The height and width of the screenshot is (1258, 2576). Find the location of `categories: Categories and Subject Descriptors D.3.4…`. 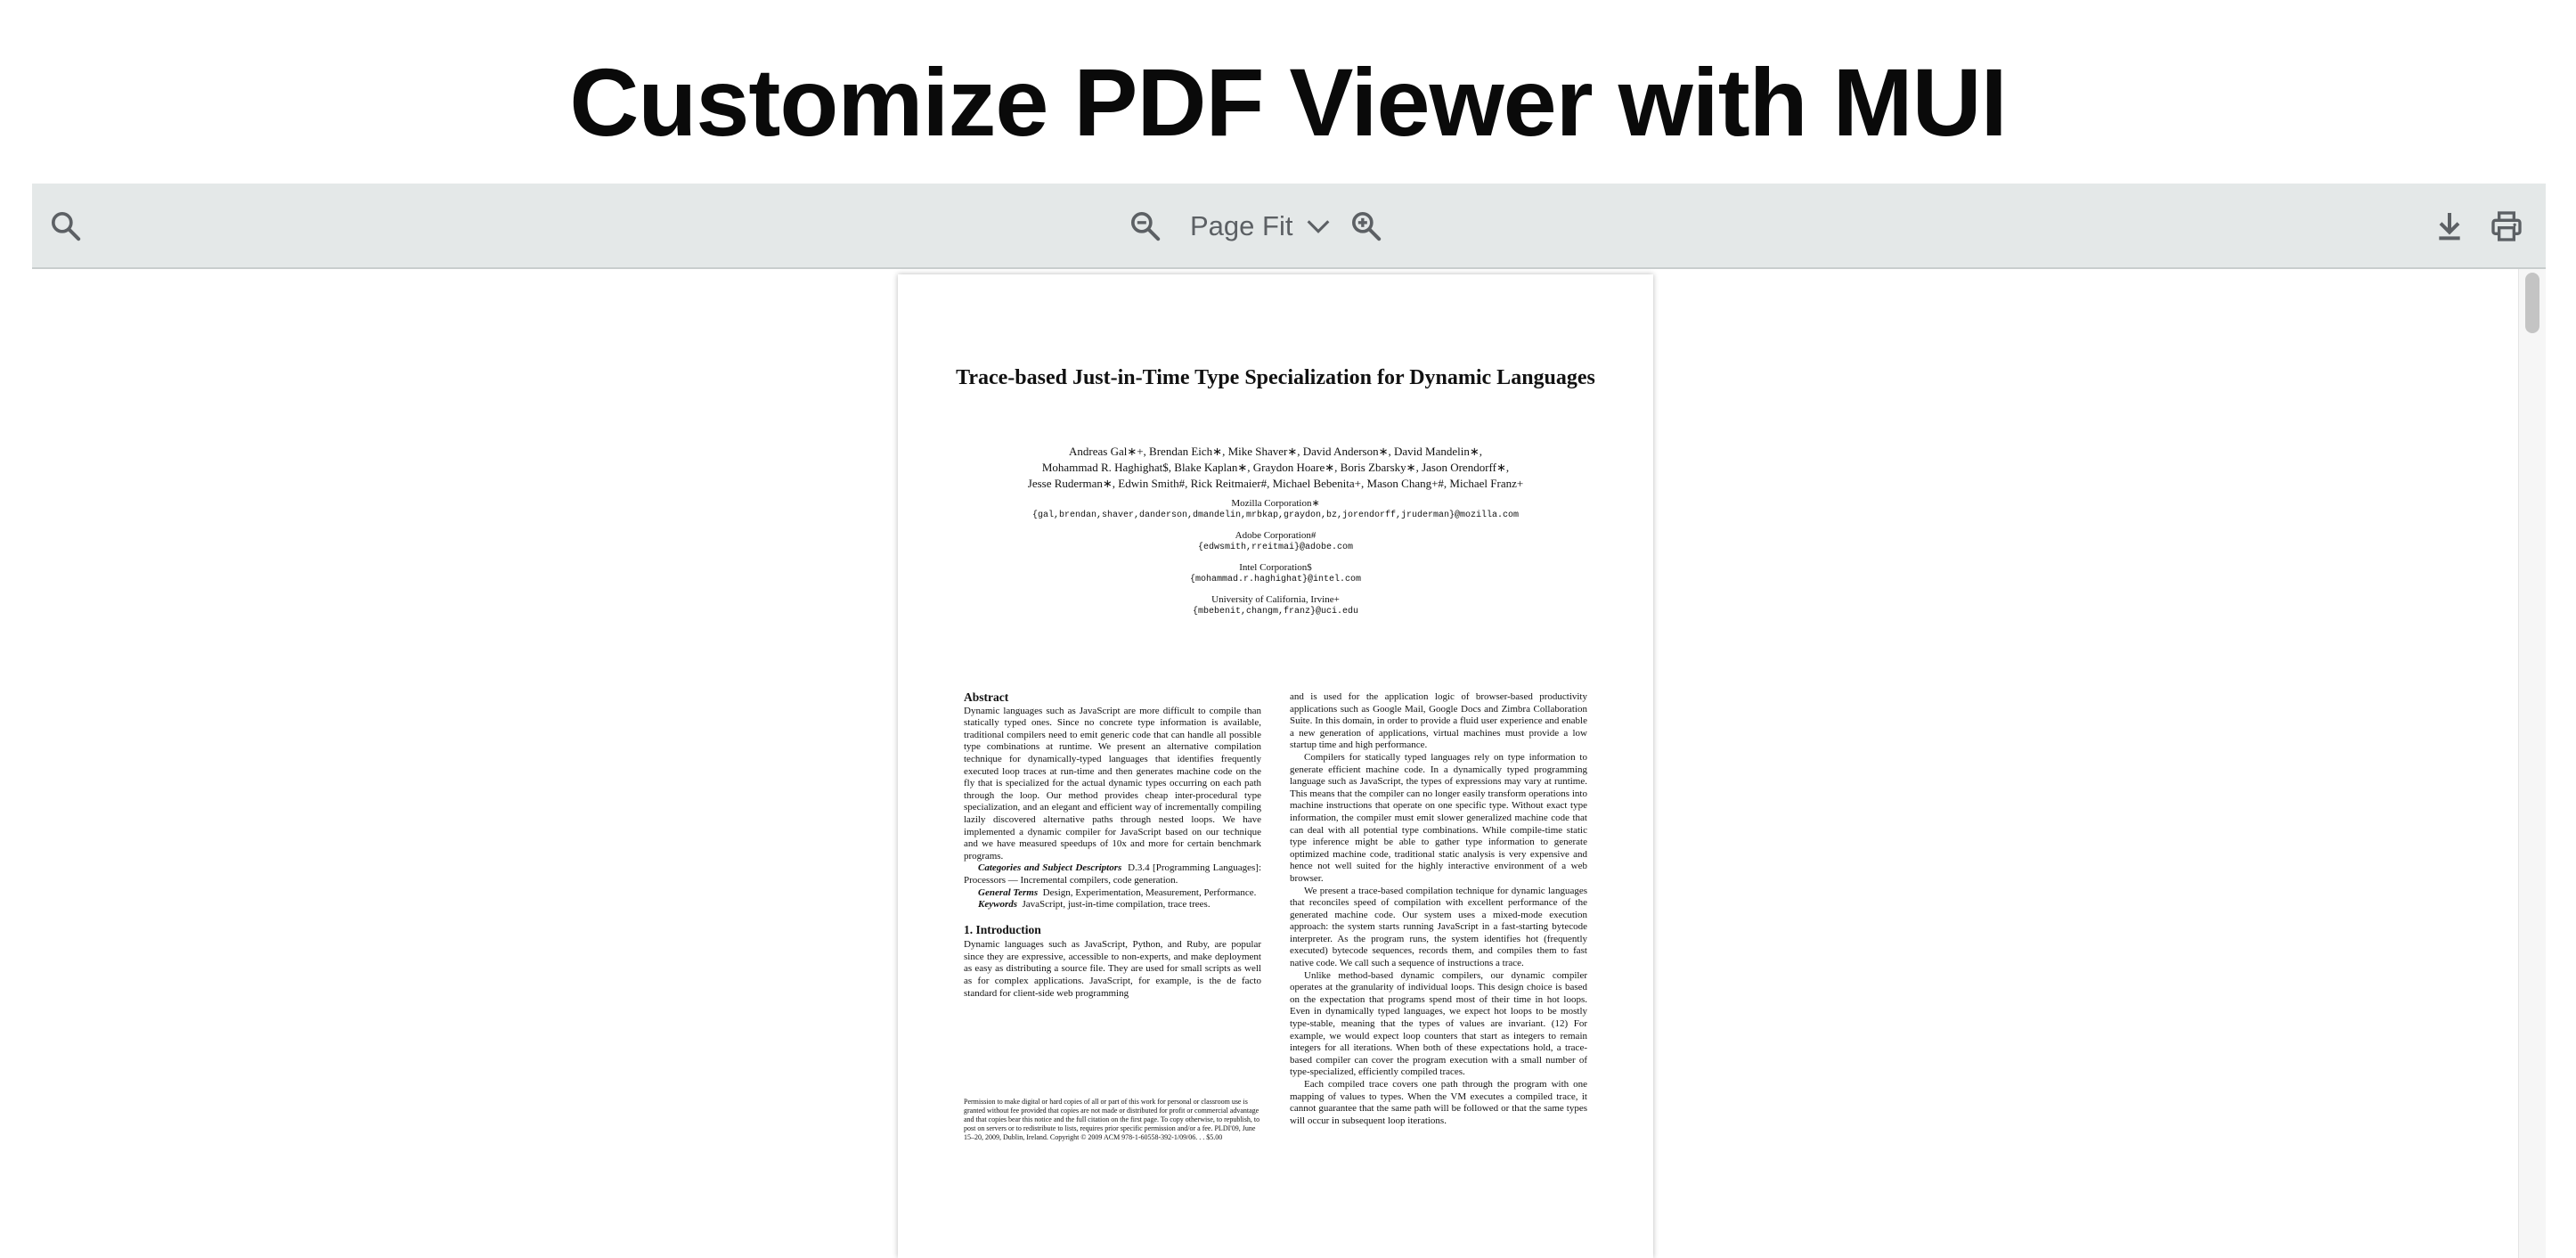

categories: Categories and Subject Descriptors D.3.4… is located at coordinates (1112, 874).